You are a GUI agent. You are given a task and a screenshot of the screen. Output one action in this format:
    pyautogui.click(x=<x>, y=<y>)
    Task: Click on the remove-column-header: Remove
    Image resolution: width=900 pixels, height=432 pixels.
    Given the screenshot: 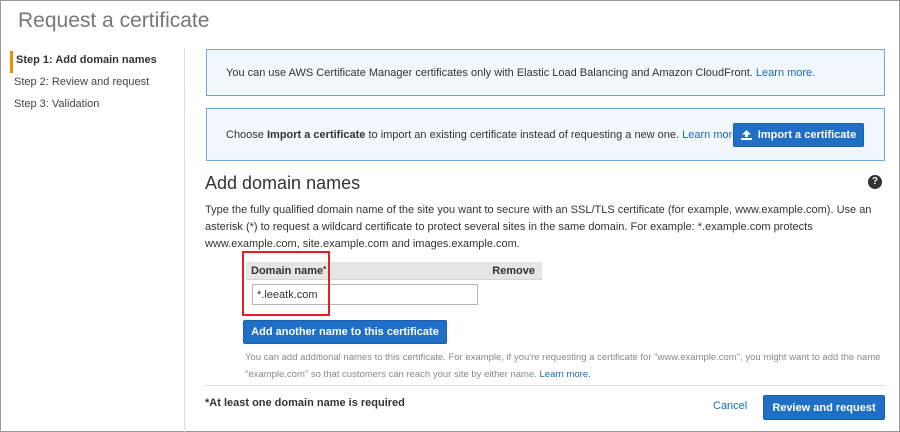 What is the action you would take?
    pyautogui.click(x=513, y=270)
    